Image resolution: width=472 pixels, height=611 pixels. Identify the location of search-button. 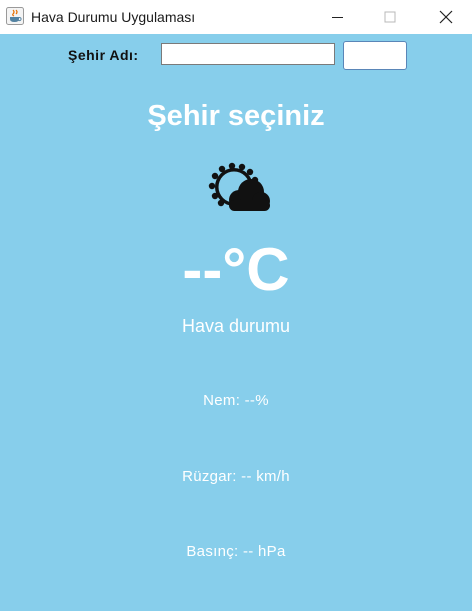
(375, 55).